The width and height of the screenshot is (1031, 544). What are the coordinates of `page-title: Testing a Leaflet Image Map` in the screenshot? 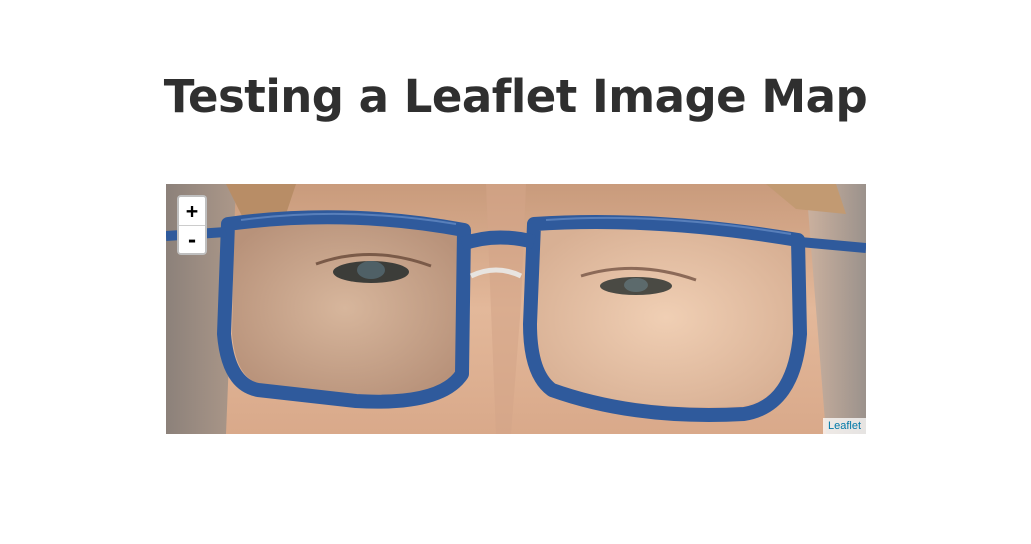 It's located at (515, 96).